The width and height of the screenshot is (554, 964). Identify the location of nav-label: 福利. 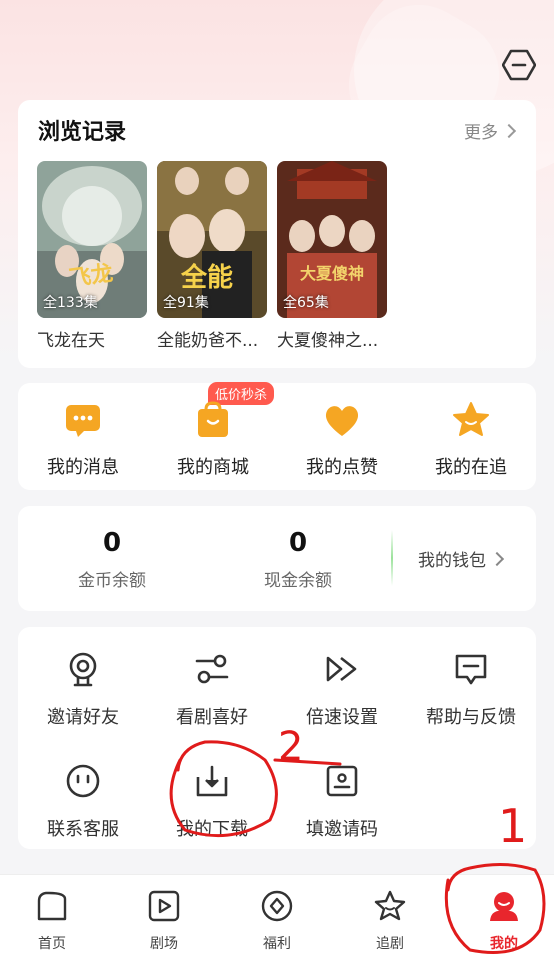
(277, 944).